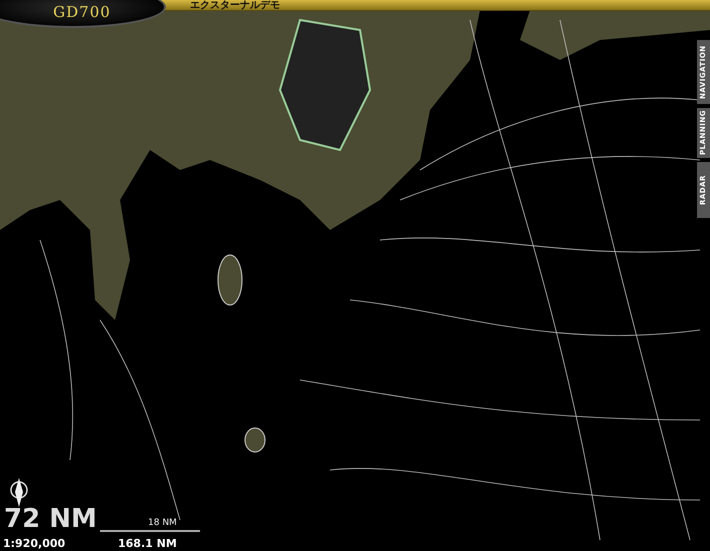  What do you see at coordinates (19, 493) in the screenshot?
I see `compass-icon` at bounding box center [19, 493].